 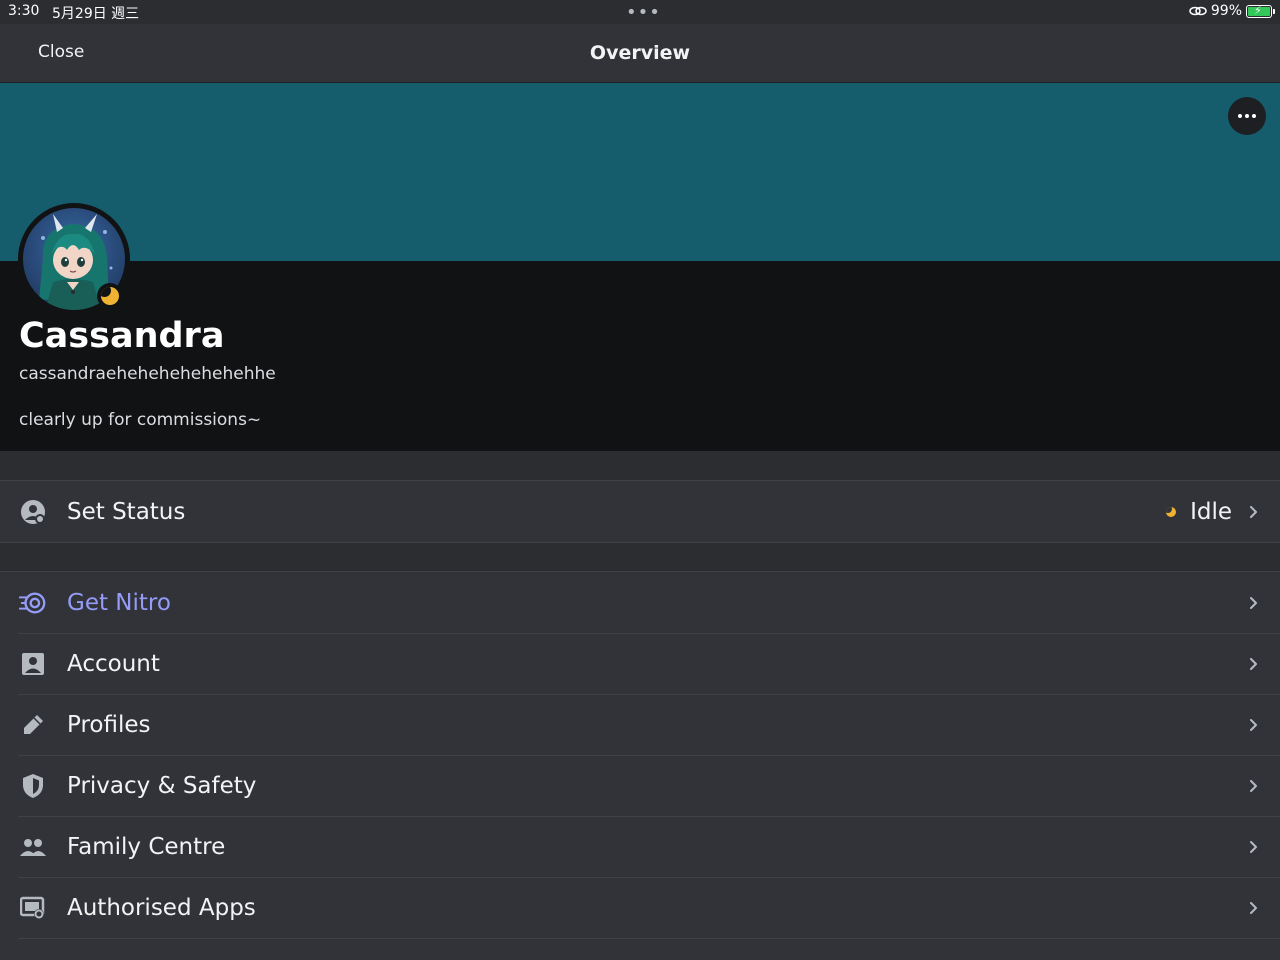 I want to click on account-icon, so click(x=33, y=664).